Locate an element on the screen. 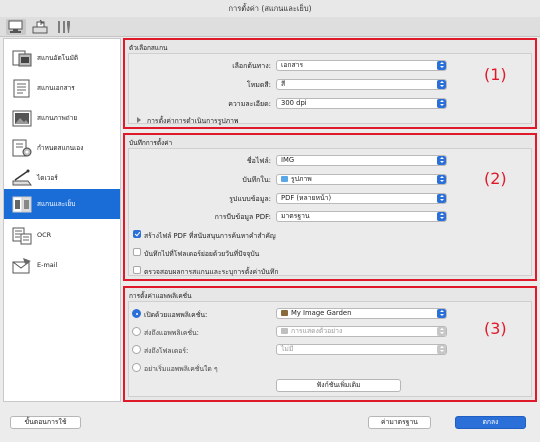 The width and height of the screenshot is (540, 442). driver-icon is located at coordinates (22, 177).